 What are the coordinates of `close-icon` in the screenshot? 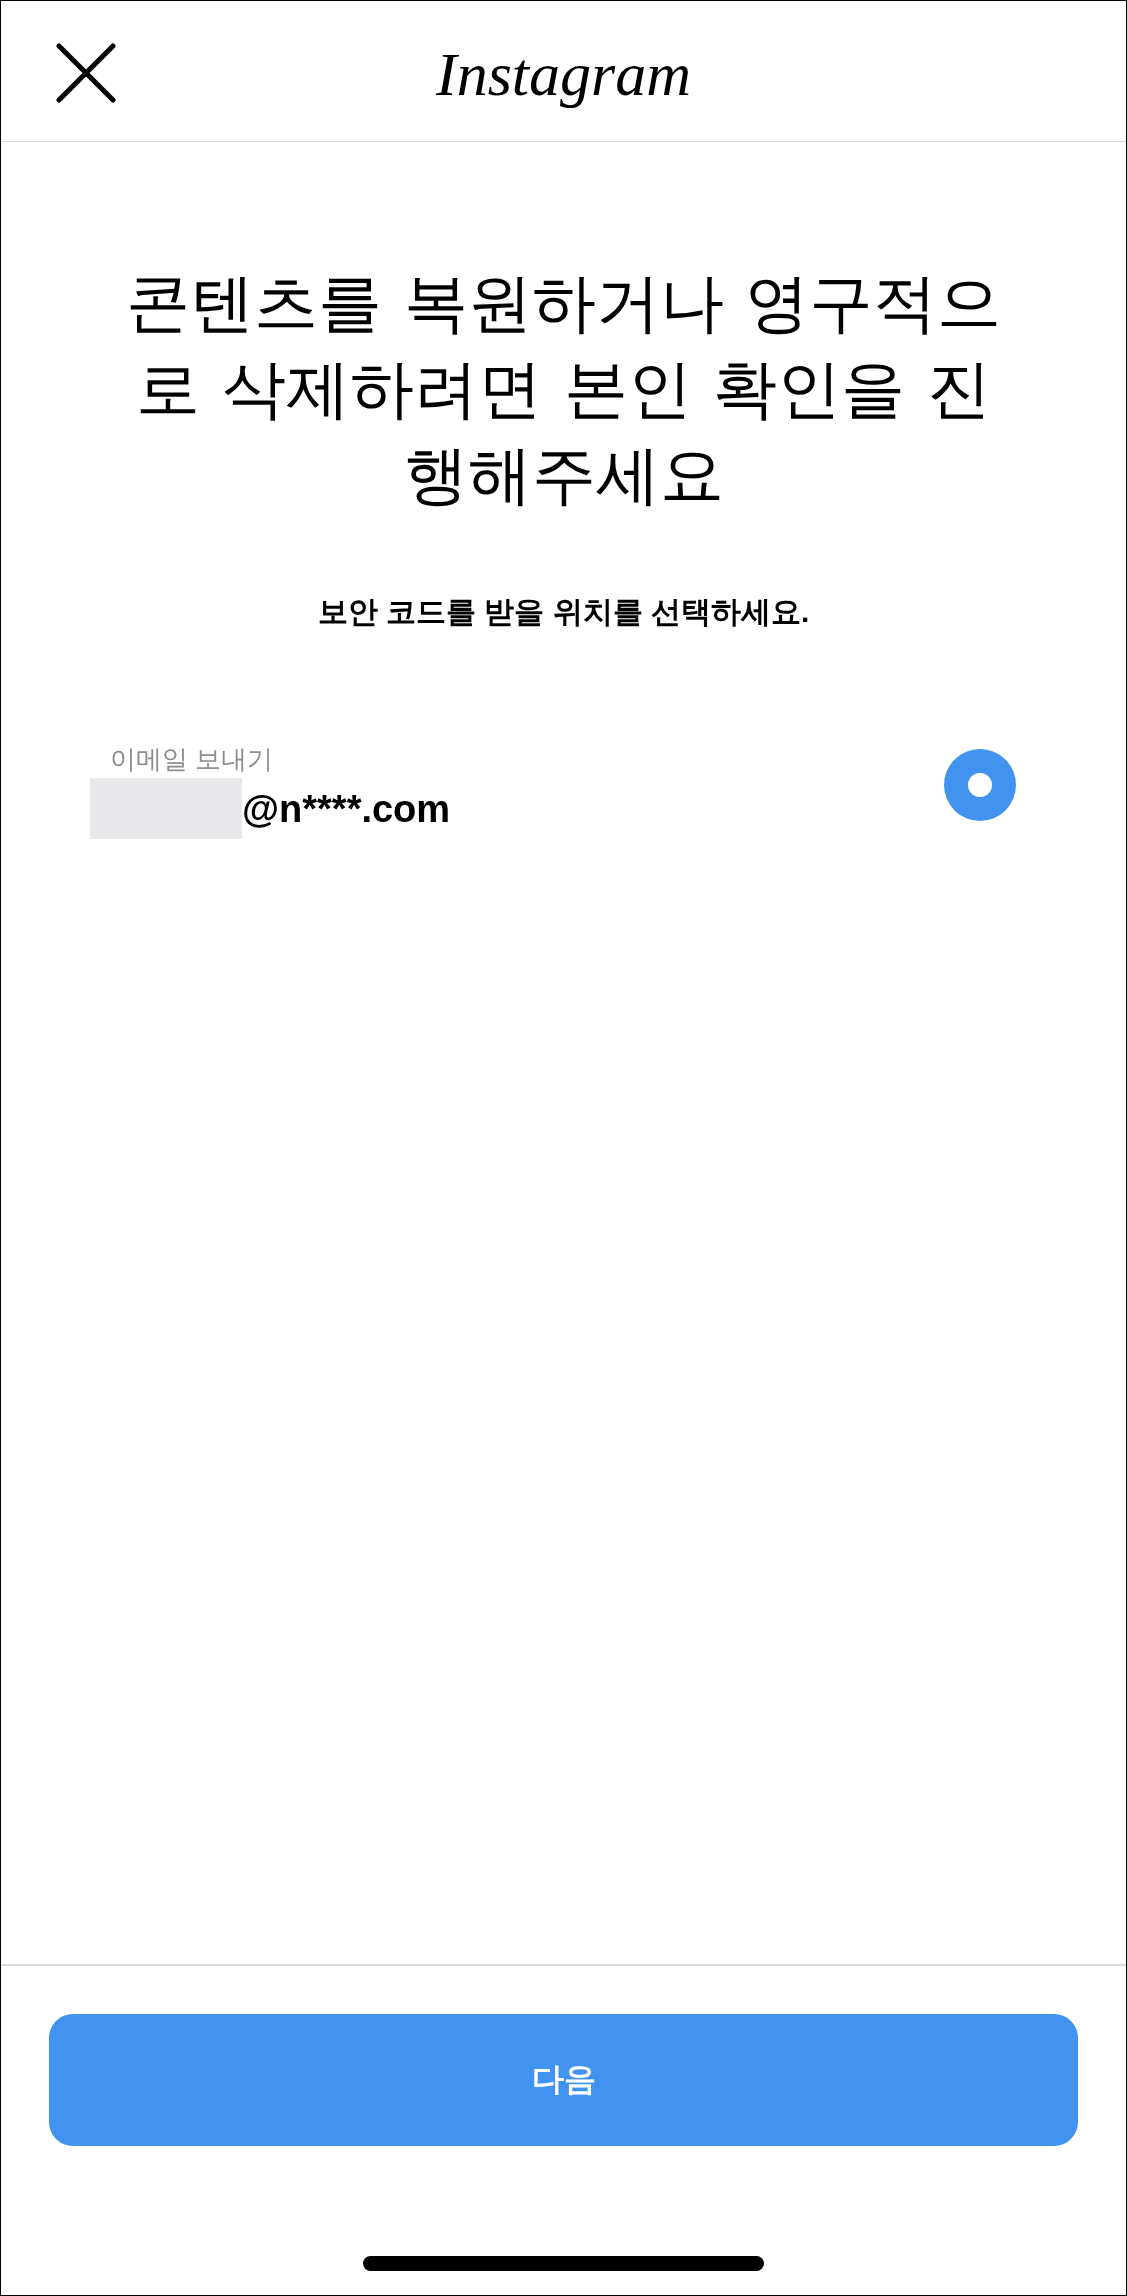 It's located at (86, 73).